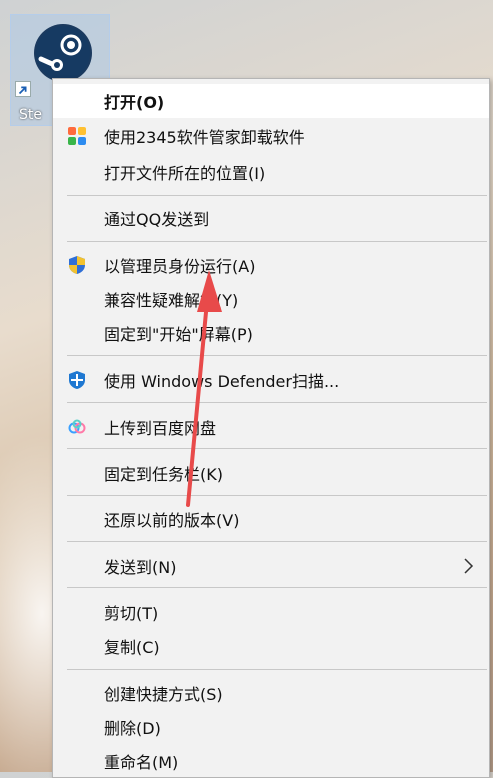 This screenshot has height=778, width=493. I want to click on menu-item-compatibility-troubleshoot: 兼容性疑难解答(Y), so click(271, 299).